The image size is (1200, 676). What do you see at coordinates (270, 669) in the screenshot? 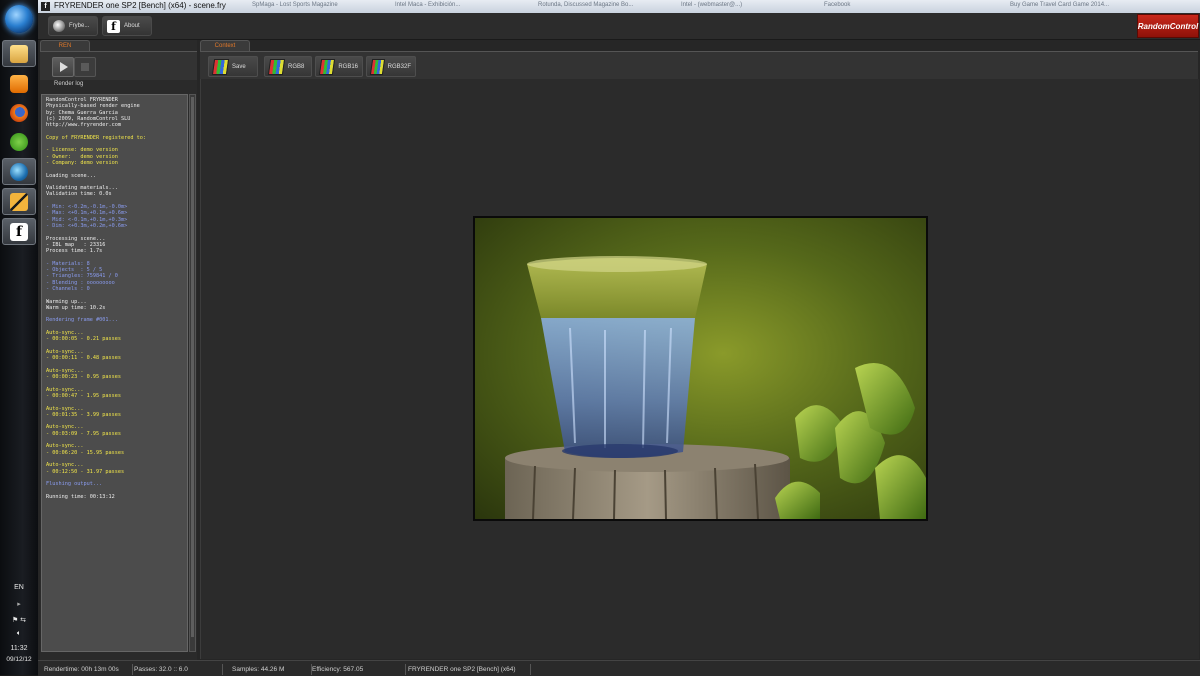
I see `samples-status: Samples: 44.26 M` at bounding box center [270, 669].